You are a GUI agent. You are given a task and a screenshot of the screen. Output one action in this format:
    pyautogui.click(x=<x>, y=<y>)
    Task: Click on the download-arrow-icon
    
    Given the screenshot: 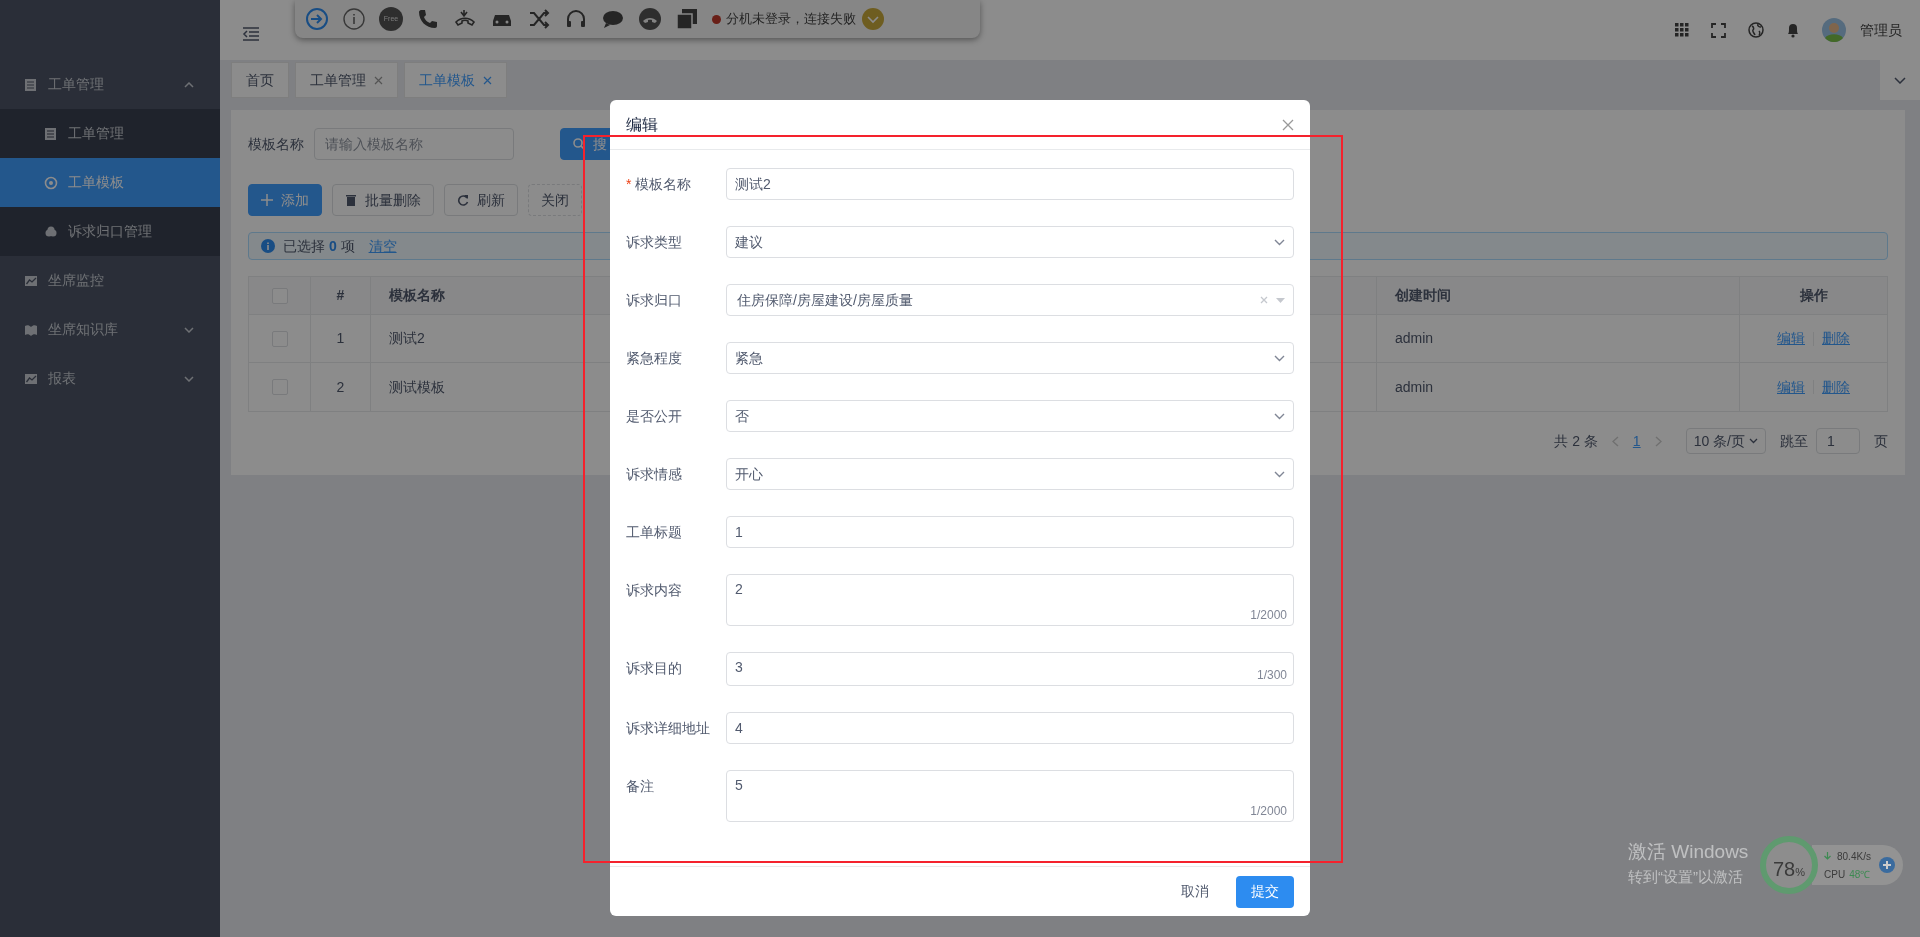 What is the action you would take?
    pyautogui.click(x=1827, y=856)
    